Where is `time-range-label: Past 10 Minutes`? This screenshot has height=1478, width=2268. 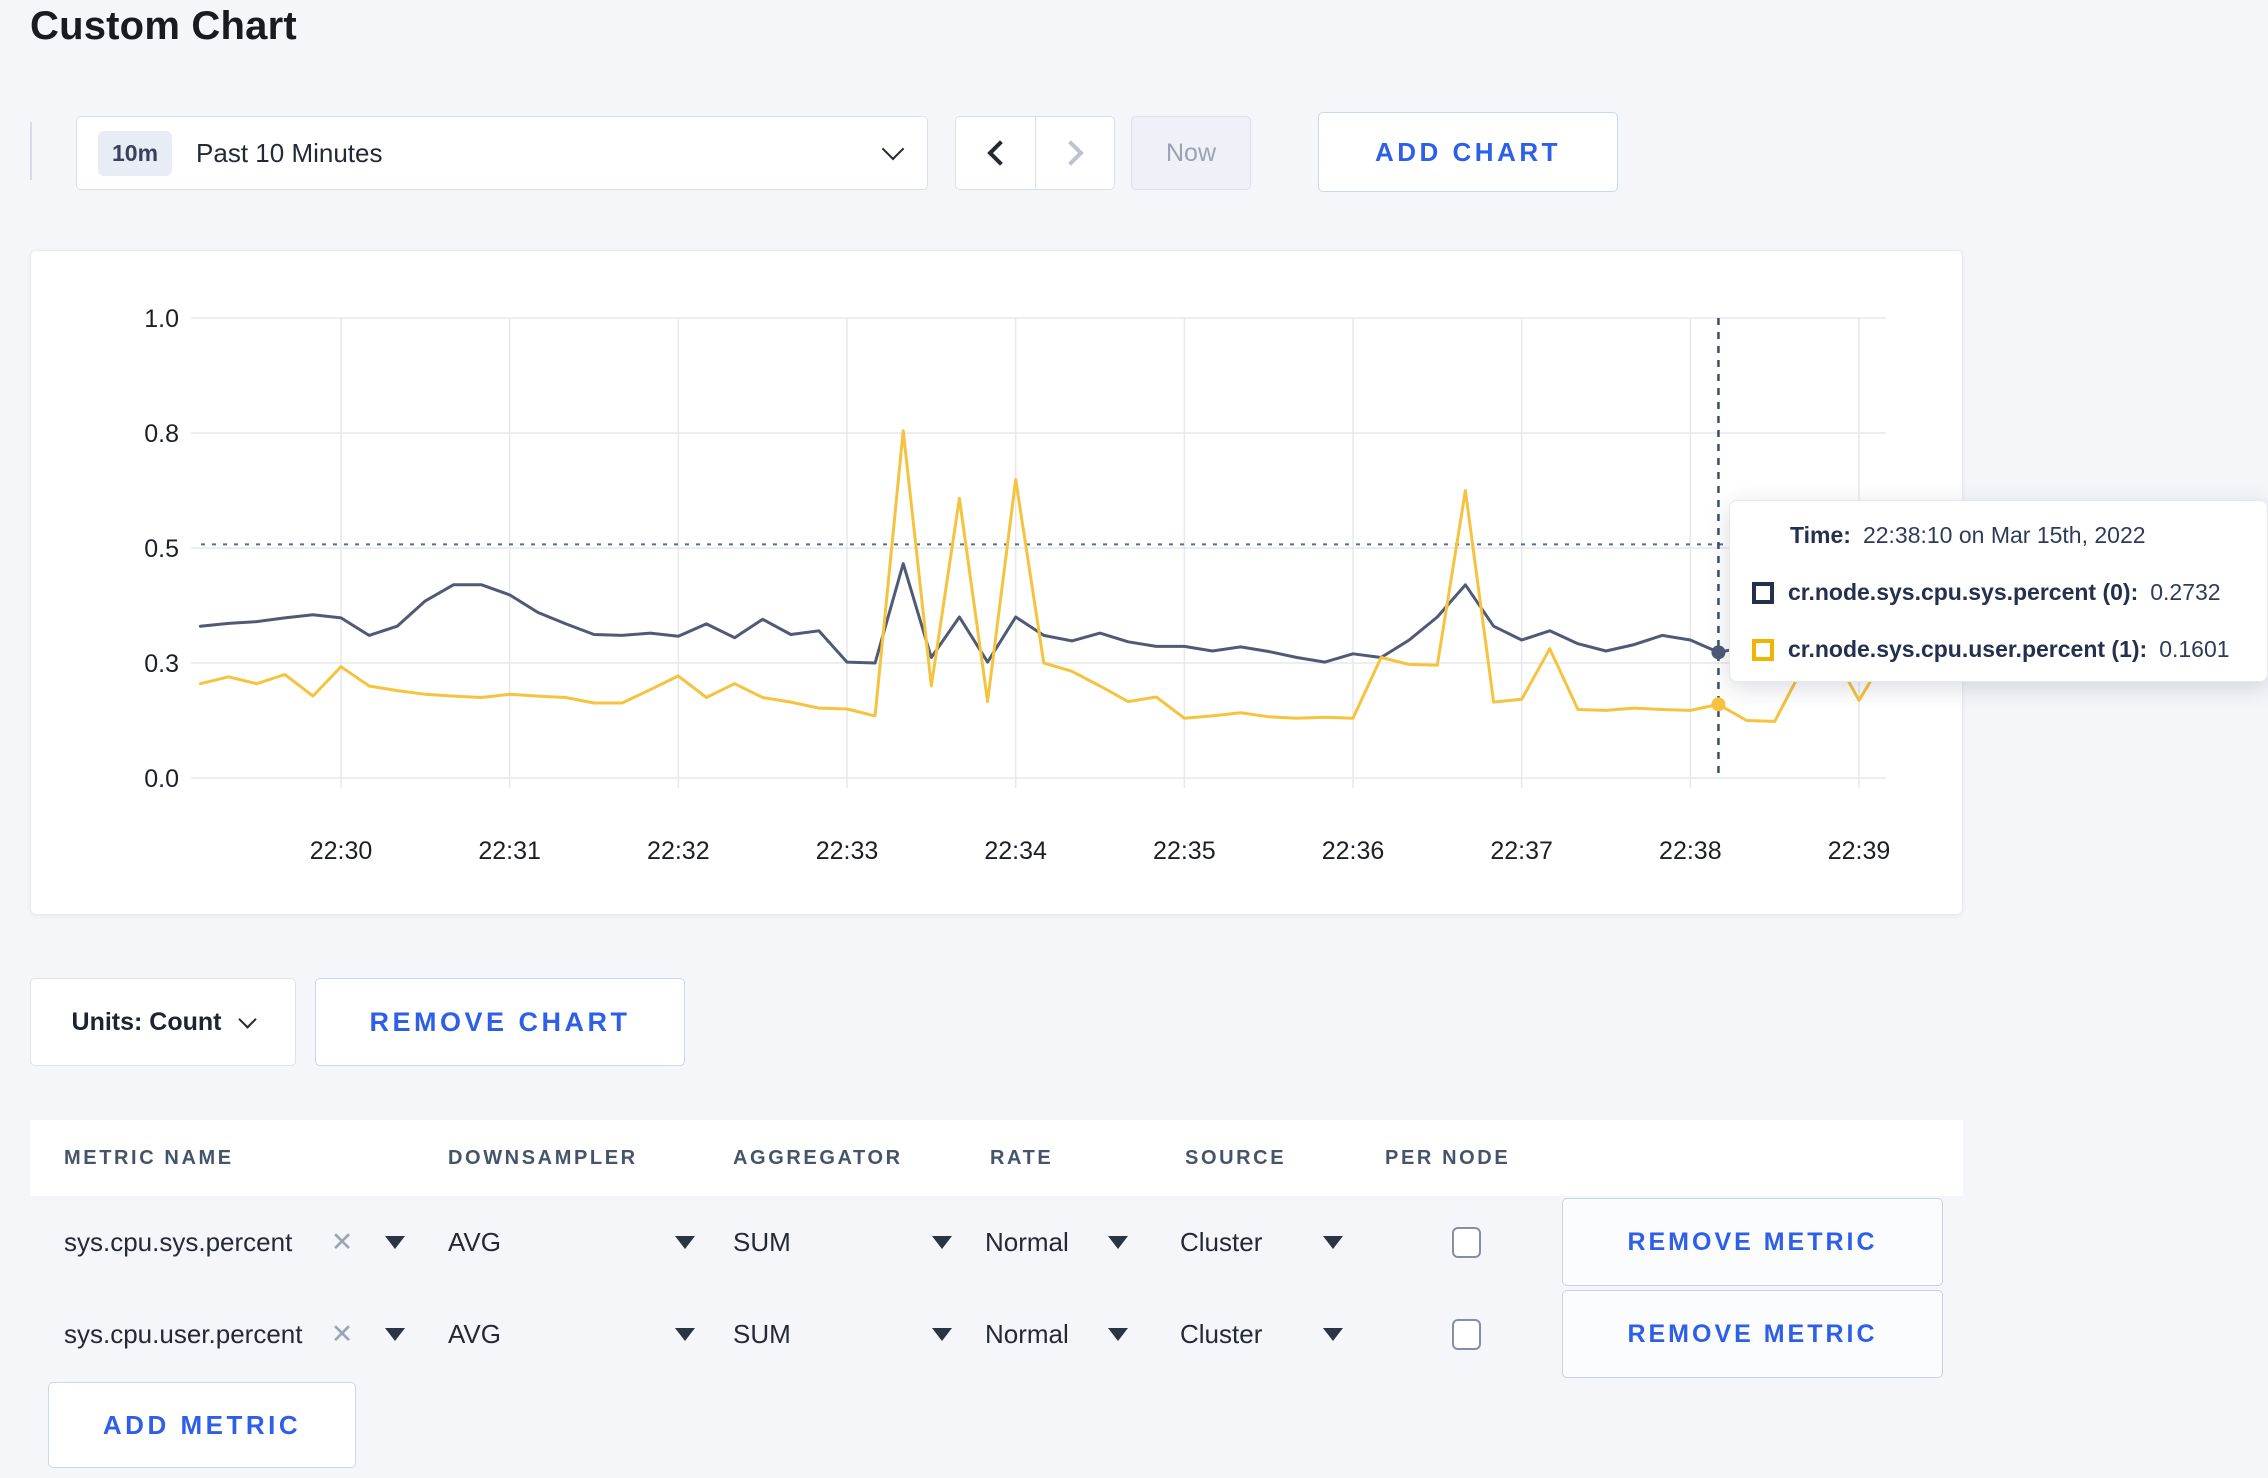 time-range-label: Past 10 Minutes is located at coordinates (289, 152).